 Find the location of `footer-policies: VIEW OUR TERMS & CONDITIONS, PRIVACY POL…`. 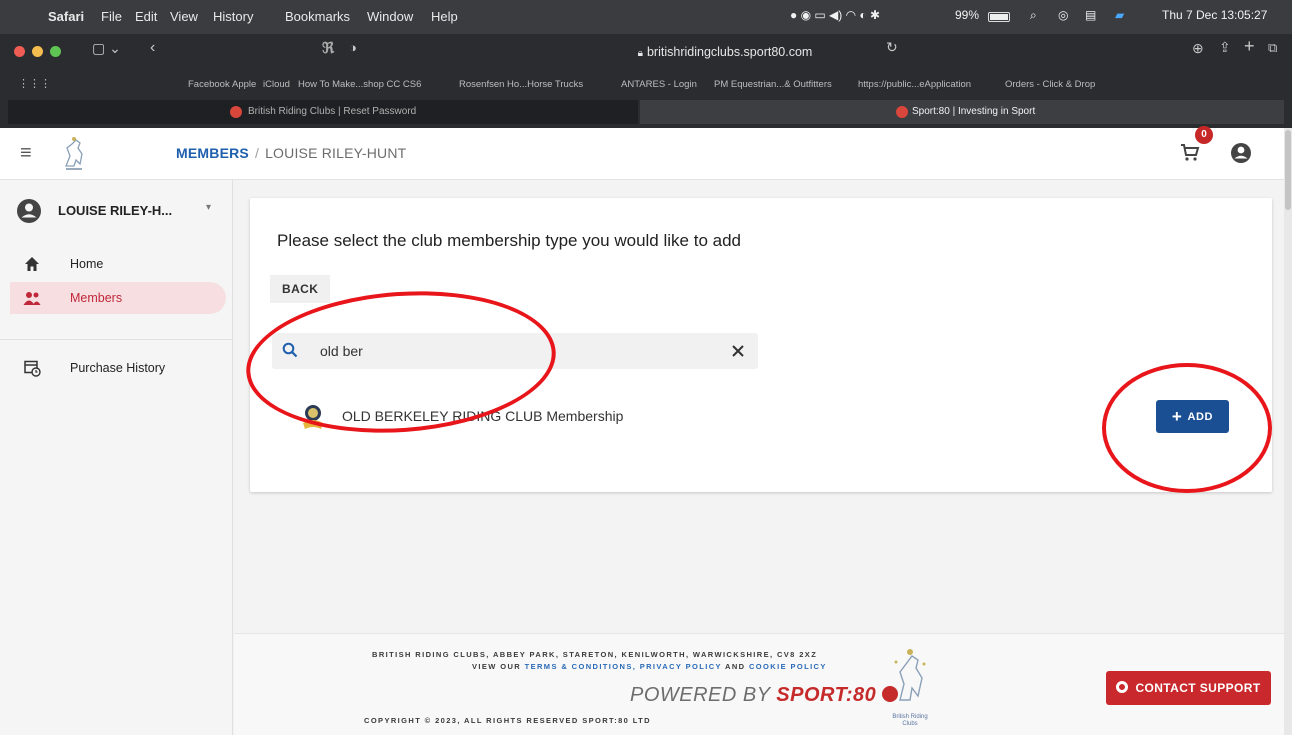

footer-policies: VIEW OUR TERMS & CONDITIONS, PRIVACY POL… is located at coordinates (649, 666).